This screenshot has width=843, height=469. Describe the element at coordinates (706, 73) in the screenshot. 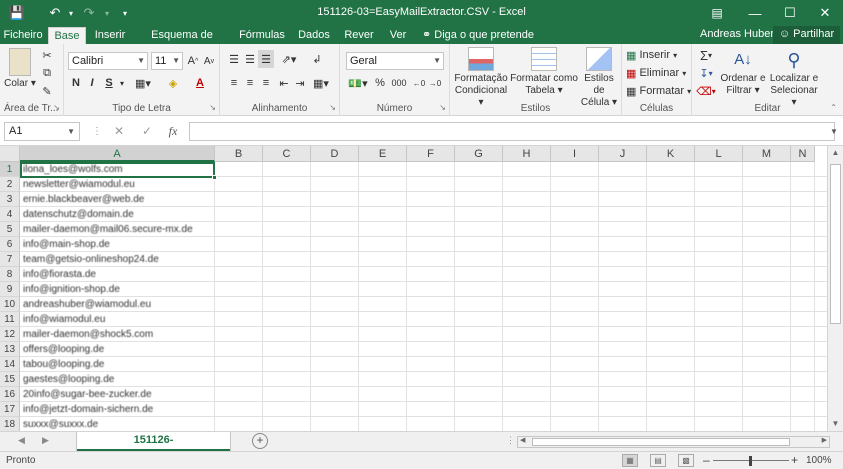

I see `fill-icon: ↧ ▾` at that location.